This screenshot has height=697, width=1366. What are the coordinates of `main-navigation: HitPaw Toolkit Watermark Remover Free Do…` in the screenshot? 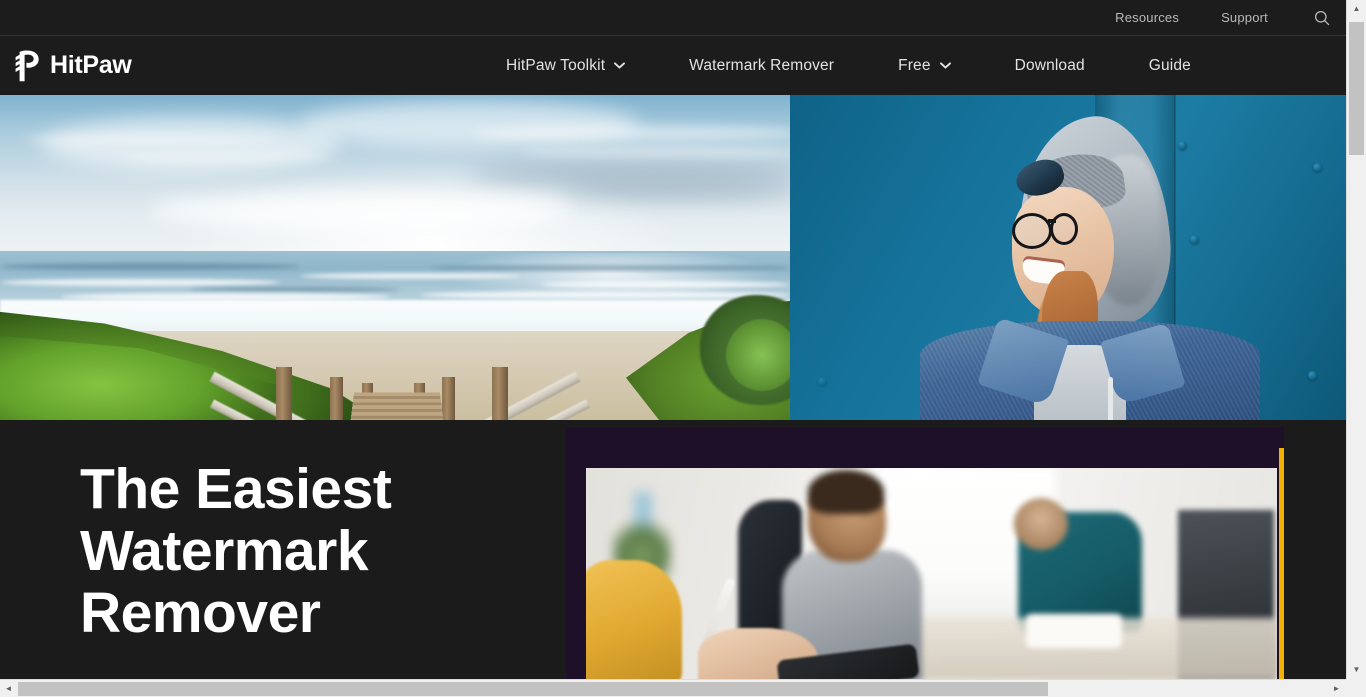 It's located at (848, 66).